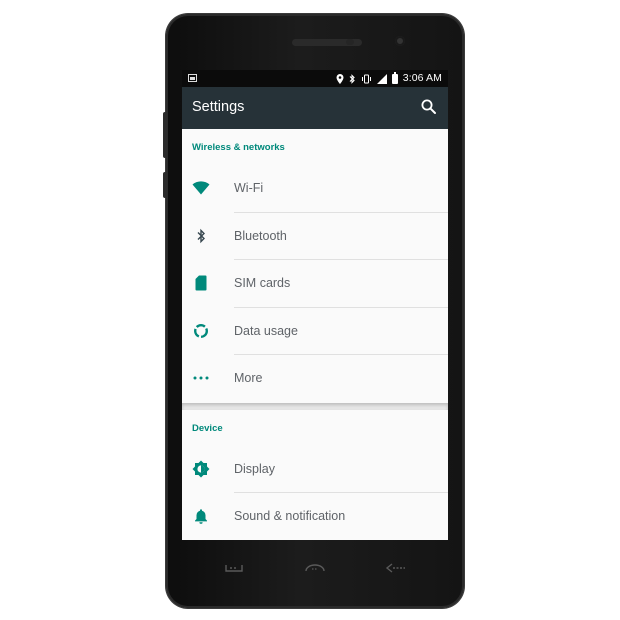 The image size is (620, 620). Describe the element at coordinates (192, 78) in the screenshot. I see `image-icon` at that location.